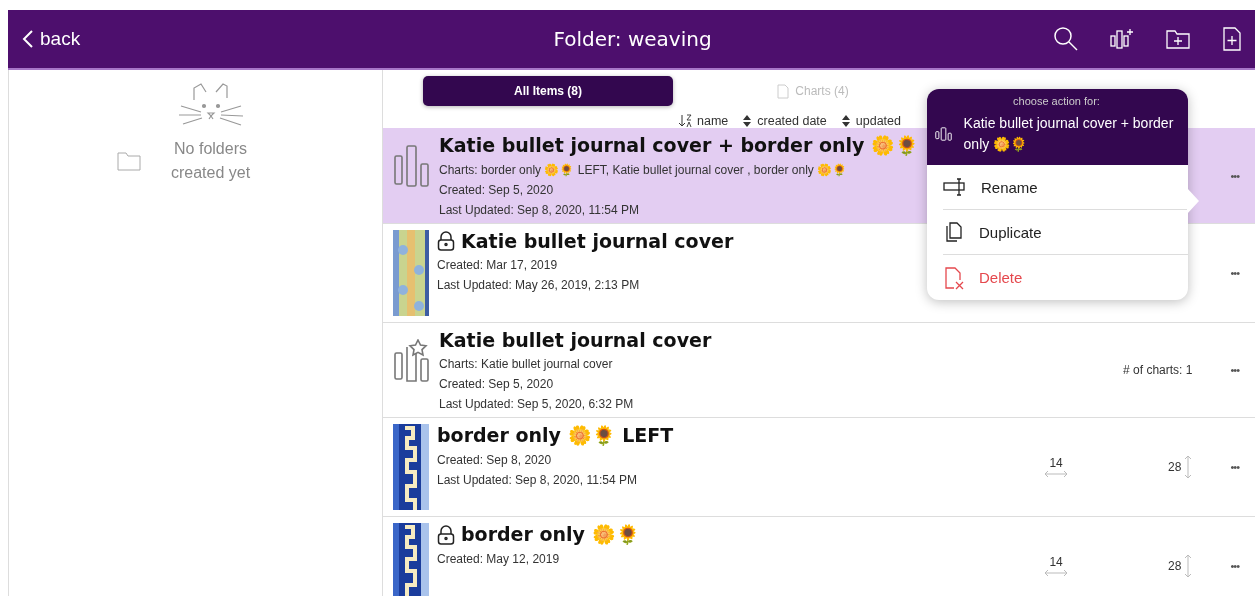 Image resolution: width=1255 pixels, height=596 pixels. I want to click on back-button: back, so click(281, 39).